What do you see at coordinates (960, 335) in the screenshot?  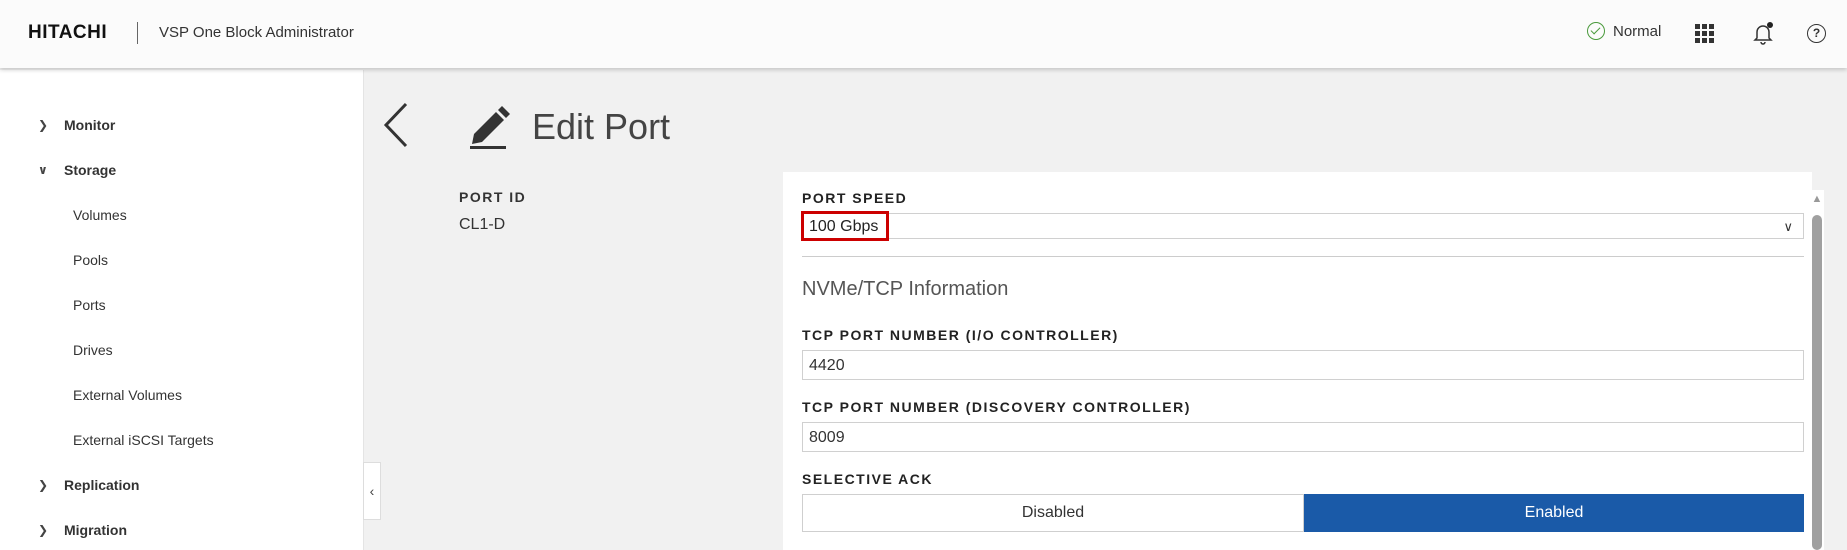 I see `tcp-io-port-label: TCP PORT NUMBER (I/O CONTROLLER)` at bounding box center [960, 335].